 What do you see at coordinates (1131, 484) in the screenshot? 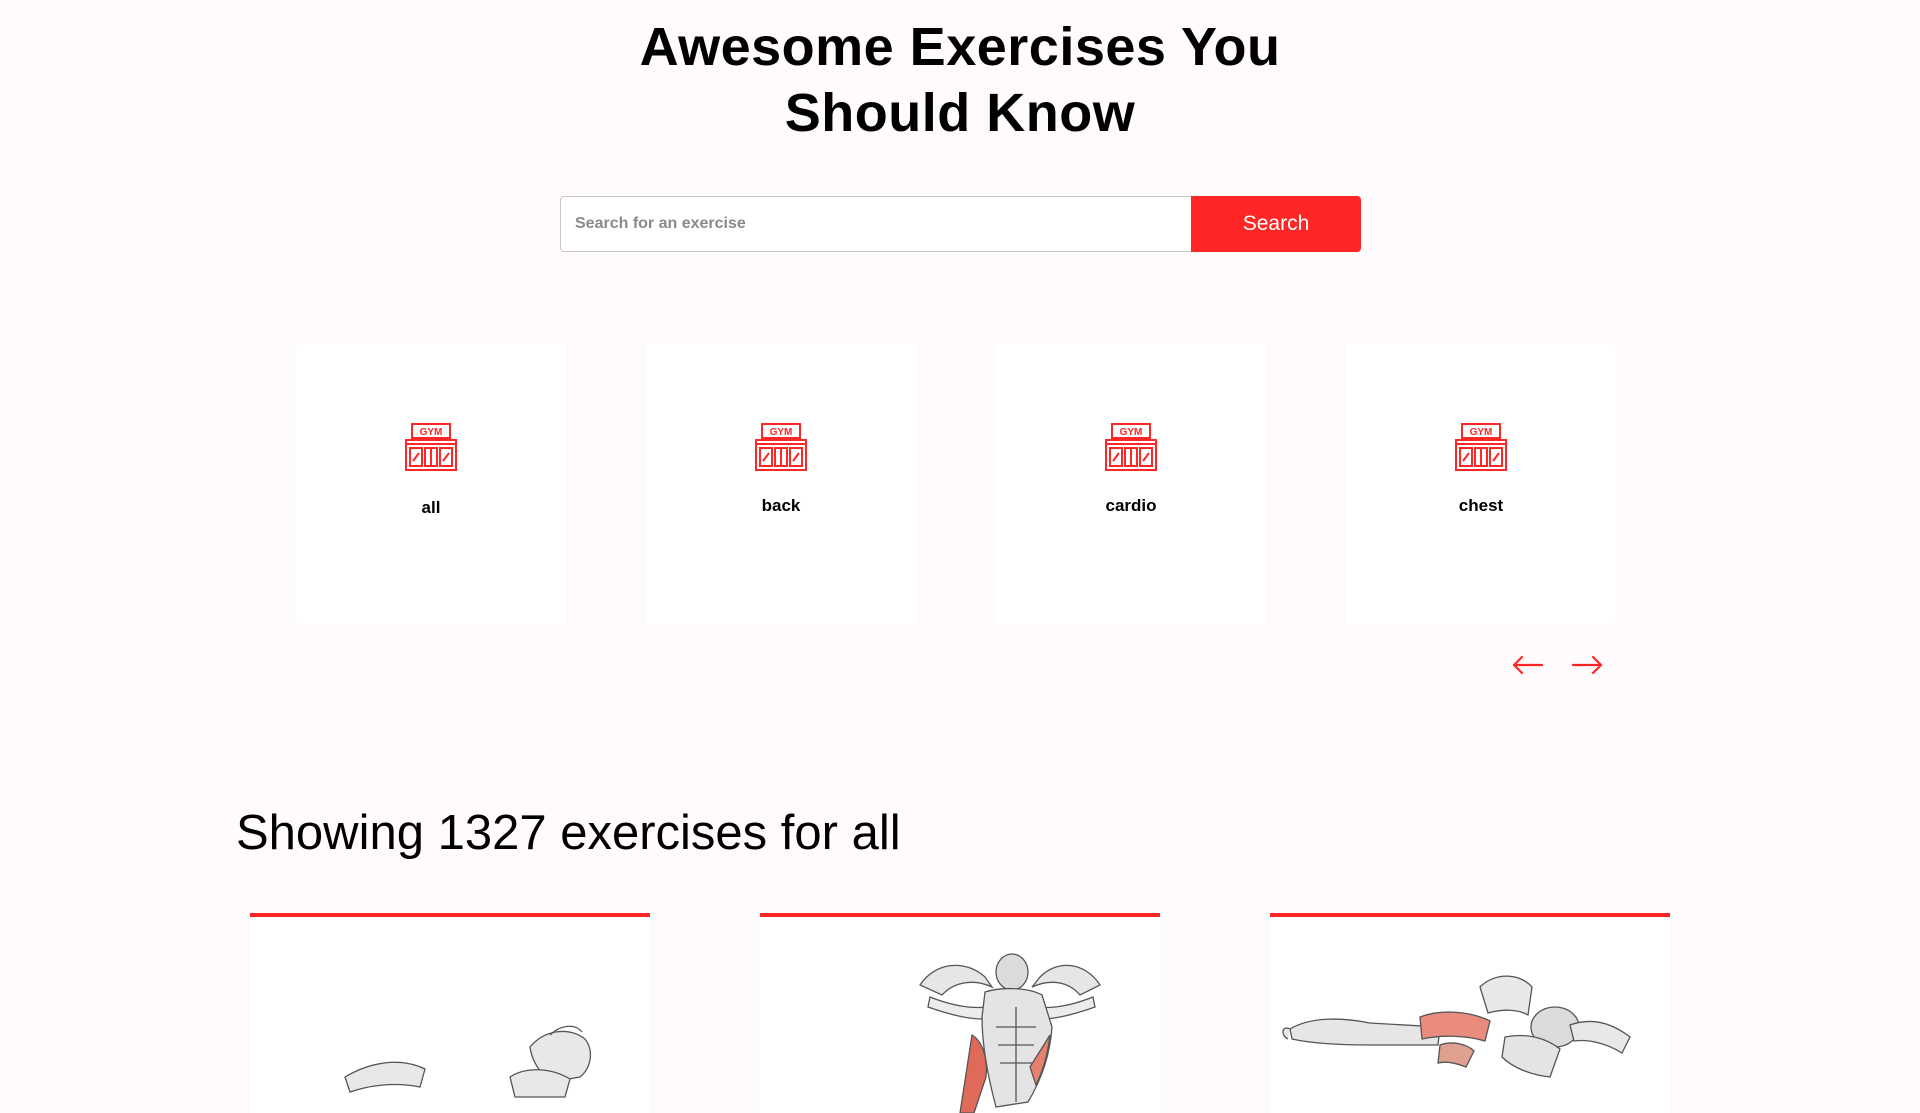
I see `category-card-cardio: GYM cardio` at bounding box center [1131, 484].